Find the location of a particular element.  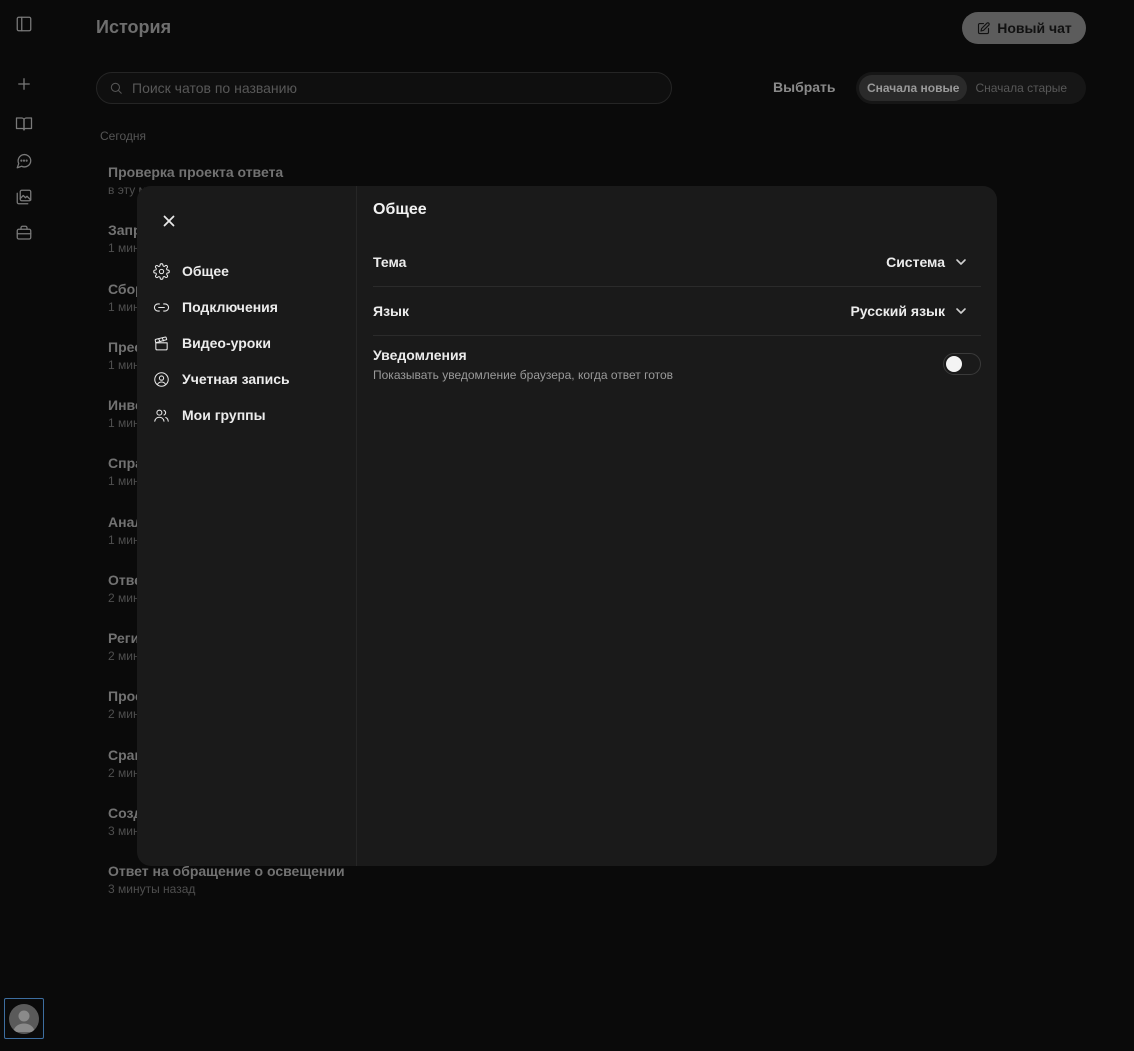

theme-value: Система is located at coordinates (915, 262).